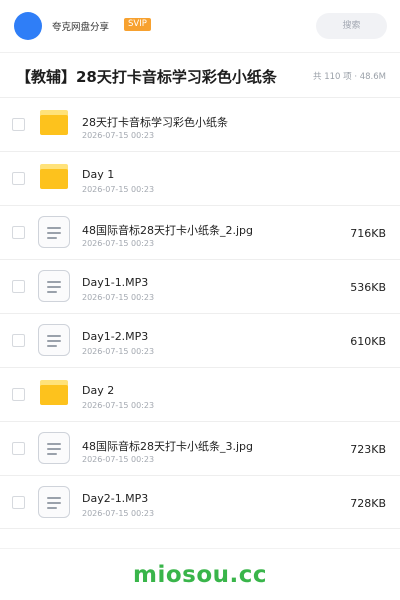  I want to click on avatar, so click(28, 26).